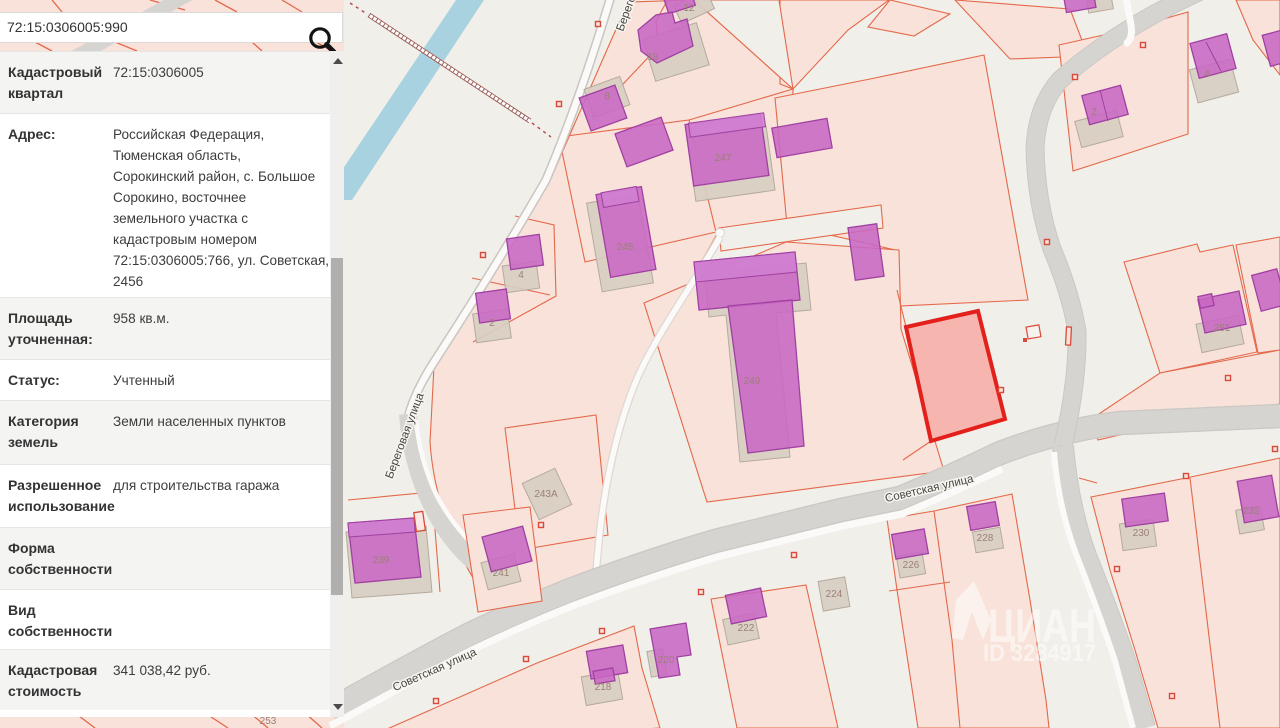 The image size is (1280, 728). What do you see at coordinates (746, 628) in the screenshot?
I see `svg-text: 222` at bounding box center [746, 628].